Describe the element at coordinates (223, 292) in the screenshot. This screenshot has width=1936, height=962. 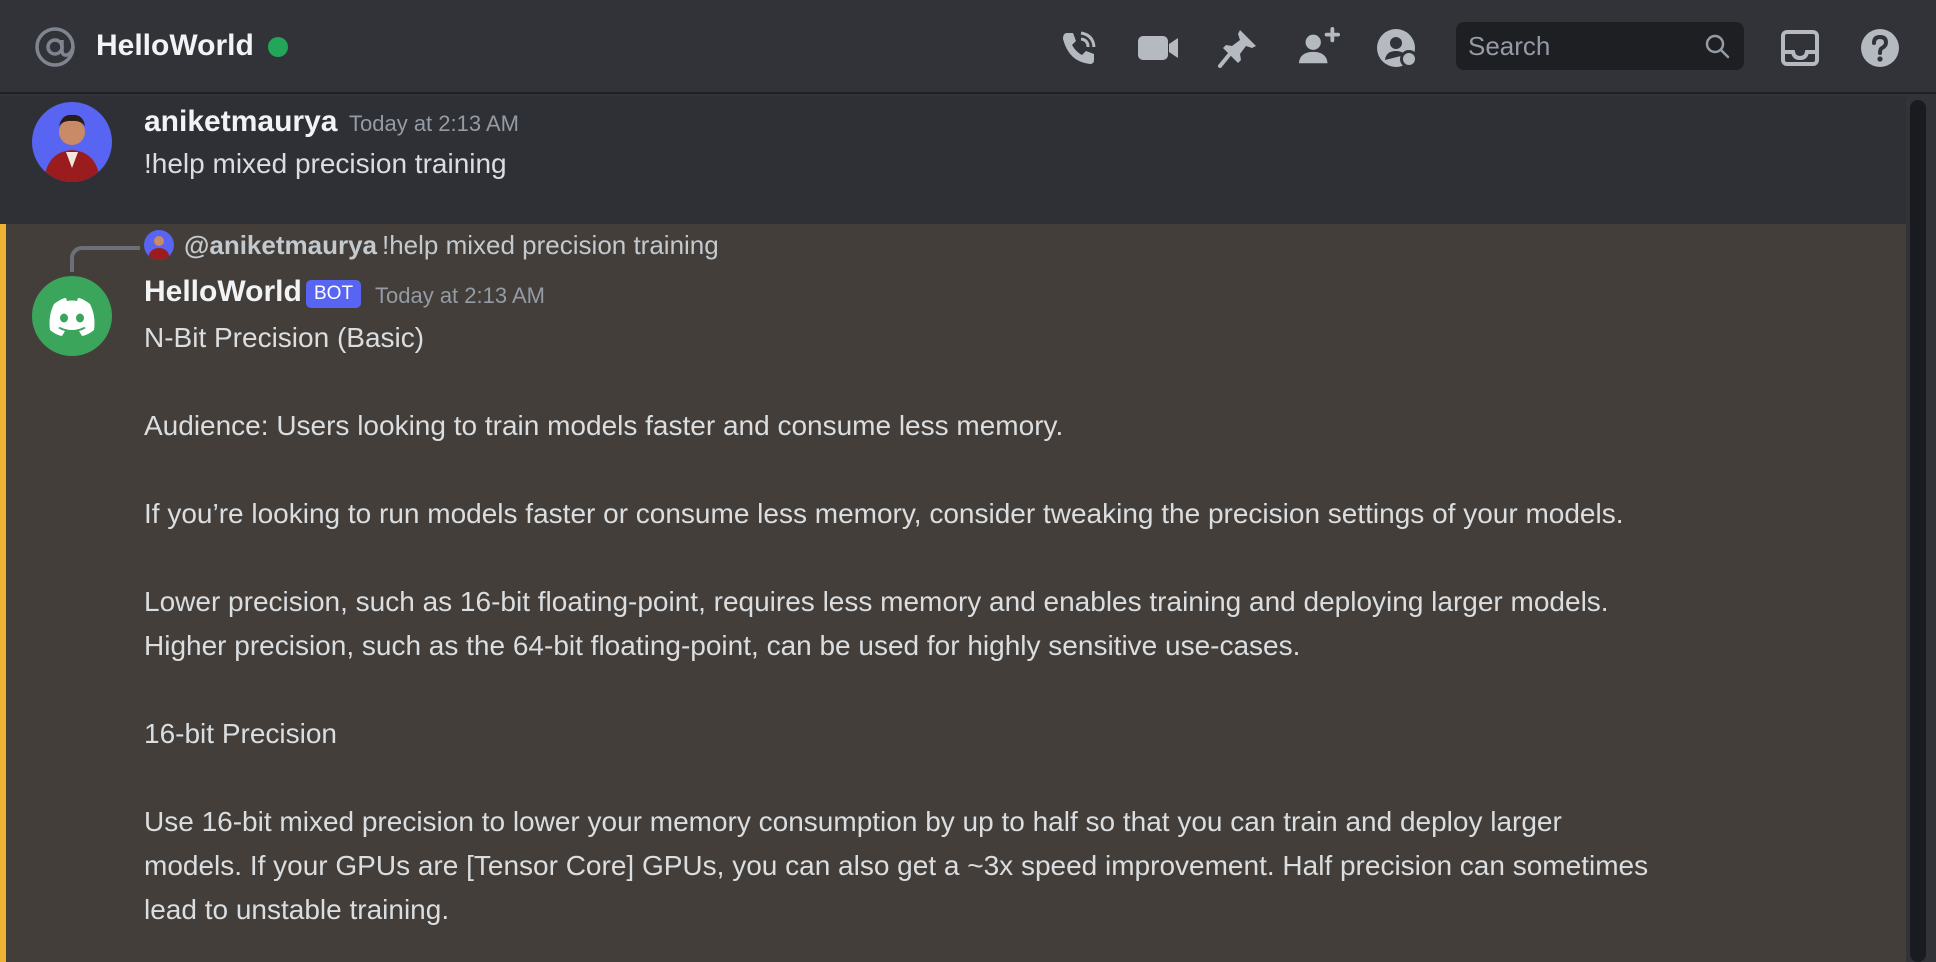
I see `message-author: HelloWorld` at that location.